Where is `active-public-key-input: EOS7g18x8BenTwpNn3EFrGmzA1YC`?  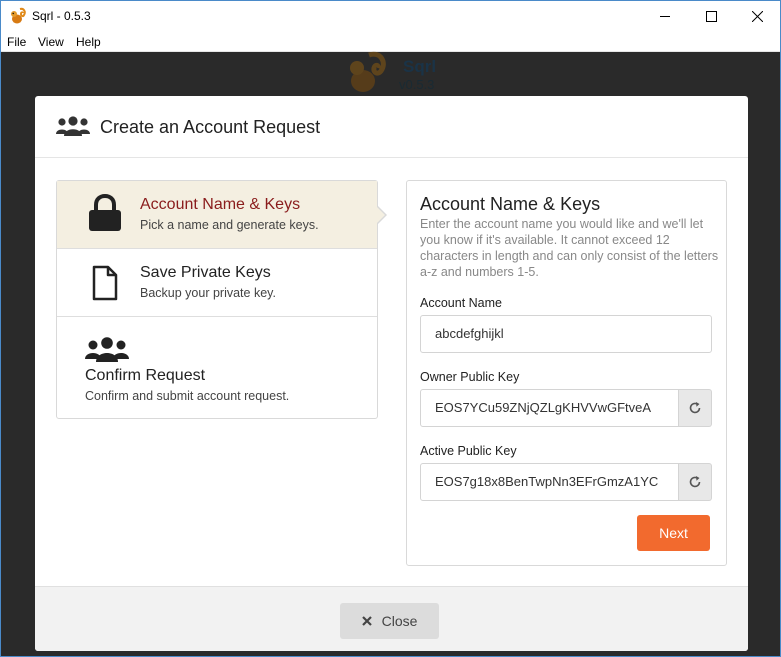
active-public-key-input: EOS7g18x8BenTwpNn3EFrGmzA1YC is located at coordinates (549, 482).